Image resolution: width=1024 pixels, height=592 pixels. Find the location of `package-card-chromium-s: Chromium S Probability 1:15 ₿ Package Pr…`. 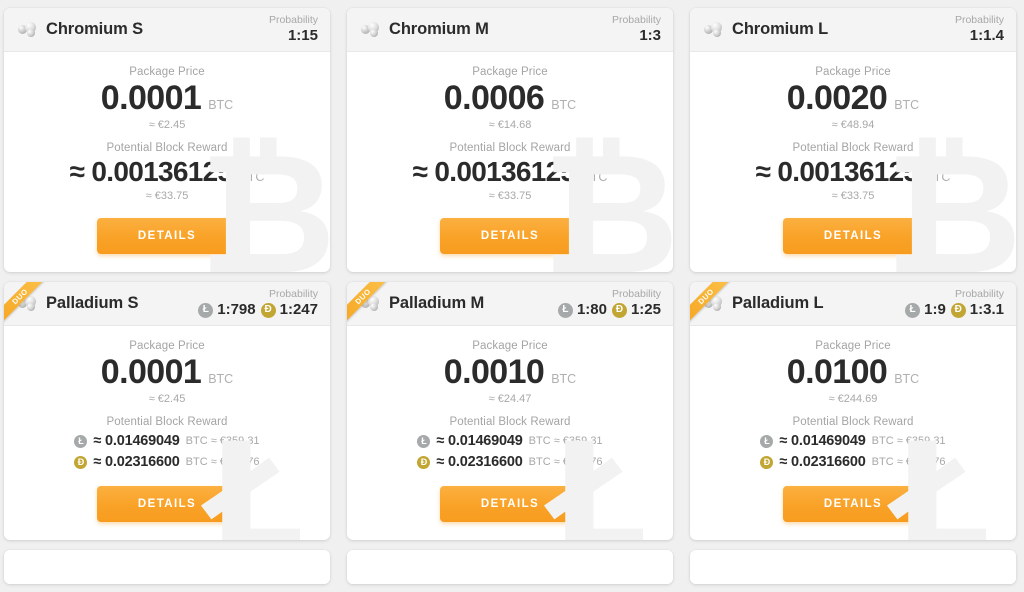

package-card-chromium-s: Chromium S Probability 1:15 ₿ Package Pr… is located at coordinates (167, 140).